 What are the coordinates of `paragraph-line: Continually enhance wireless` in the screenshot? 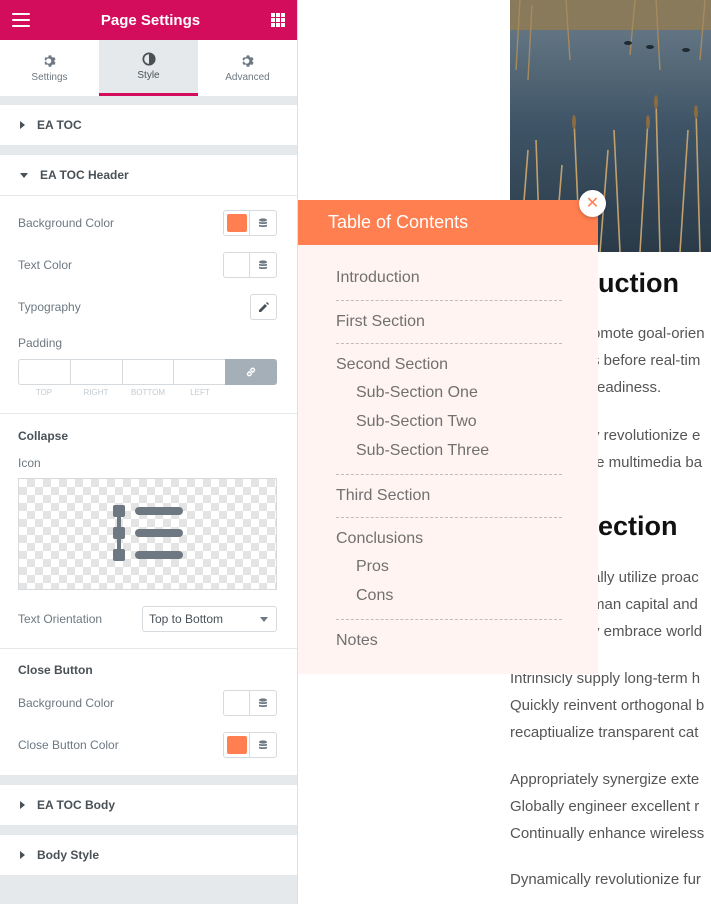 It's located at (607, 833).